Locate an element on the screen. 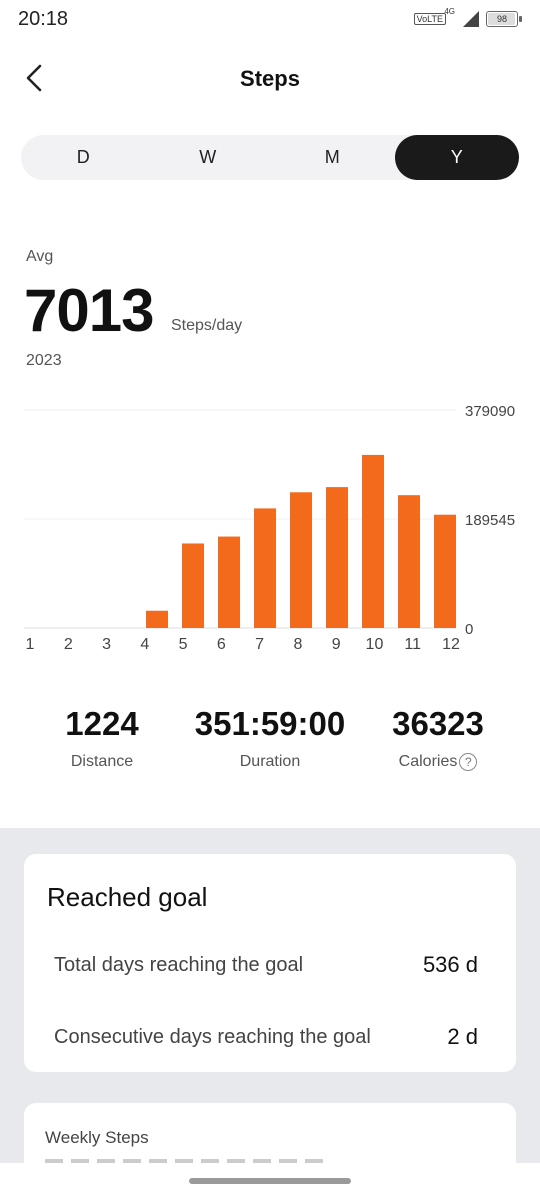 The width and height of the screenshot is (540, 1200). duration-value: 351:59:00 is located at coordinates (270, 723).